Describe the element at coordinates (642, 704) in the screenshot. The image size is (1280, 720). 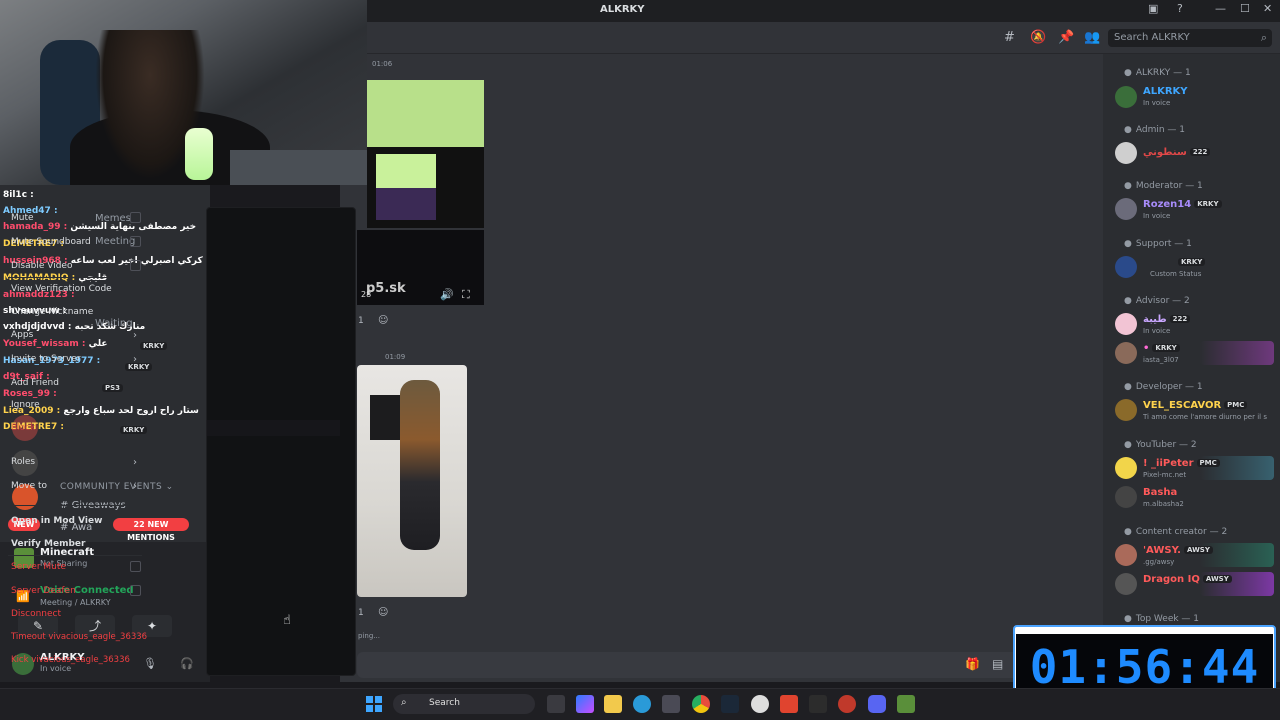
I see `edge-icon` at that location.